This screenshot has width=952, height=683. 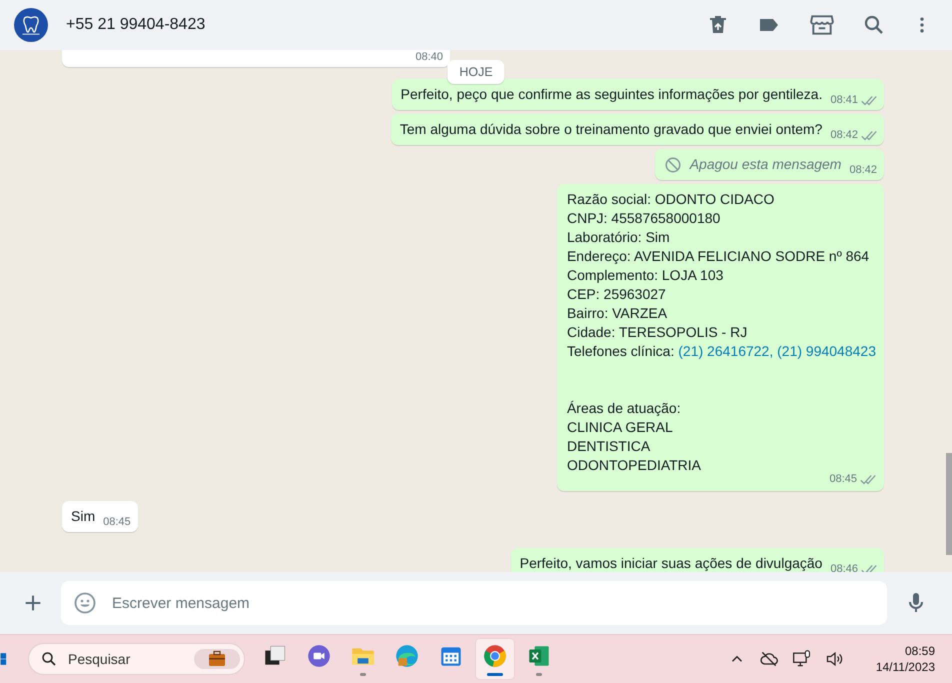 What do you see at coordinates (671, 563) in the screenshot?
I see `message-text: Perfeito, vamos iniciar suas ações de divulgação` at bounding box center [671, 563].